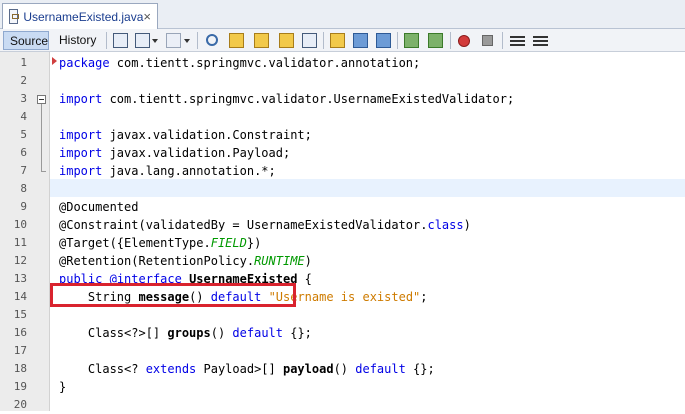 The image size is (685, 414). I want to click on close-tab-icon: ×, so click(147, 16).